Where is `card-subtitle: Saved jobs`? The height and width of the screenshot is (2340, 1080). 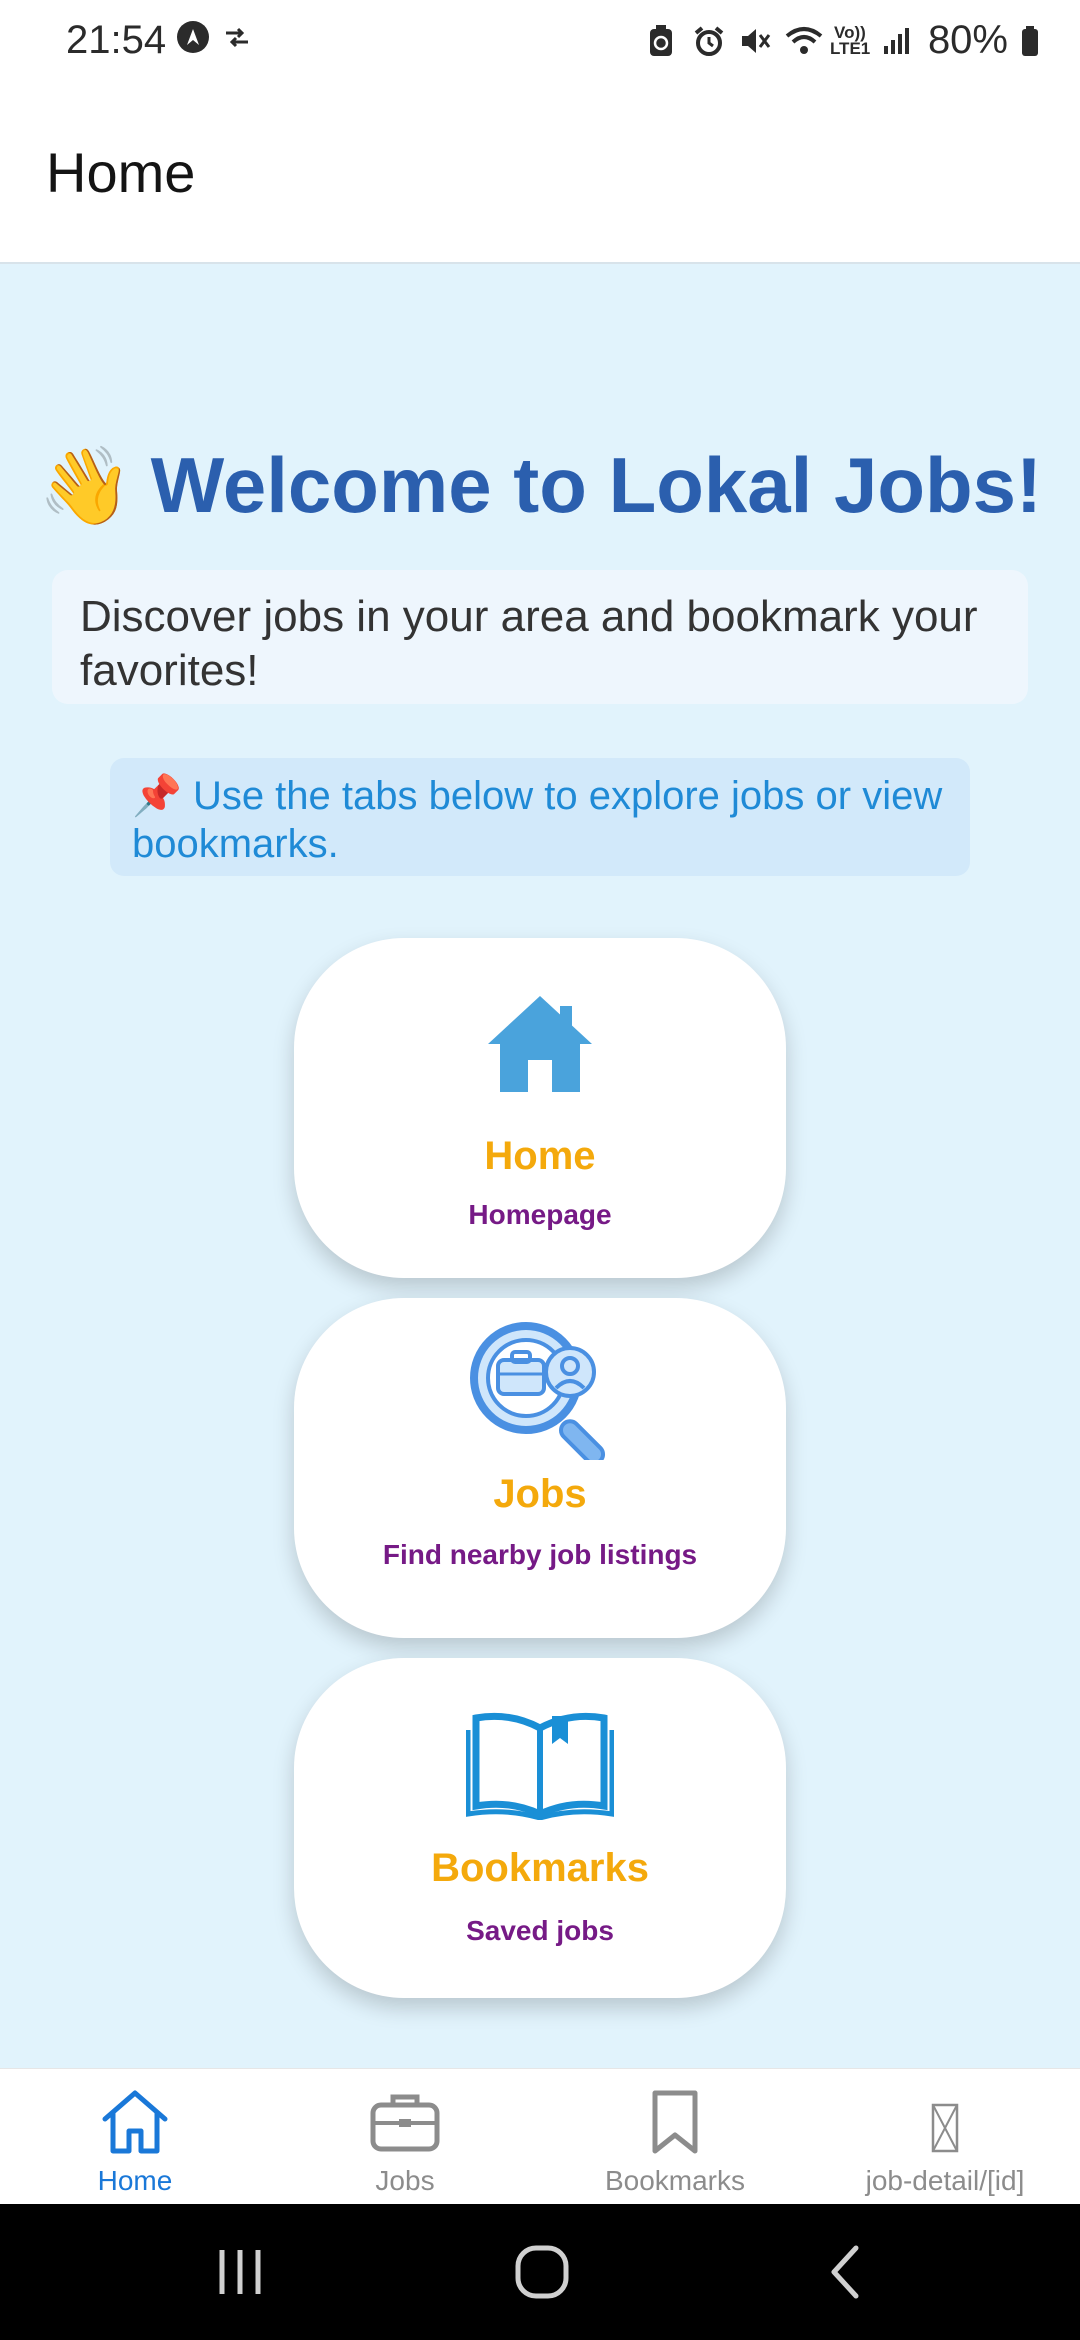 card-subtitle: Saved jobs is located at coordinates (540, 1930).